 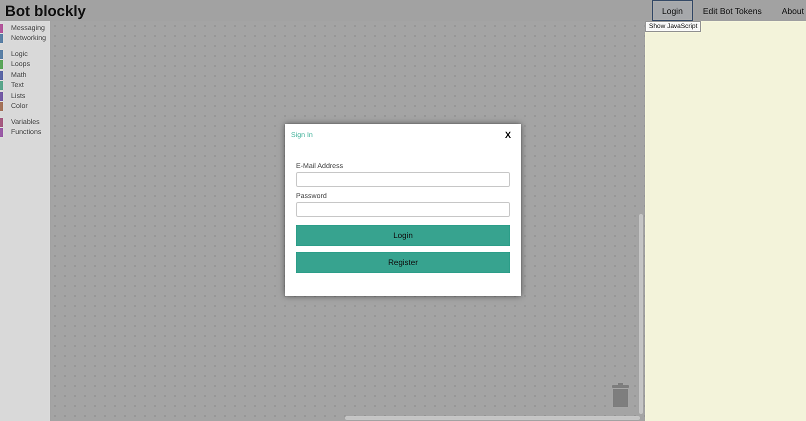 I want to click on trash-icon, so click(x=620, y=395).